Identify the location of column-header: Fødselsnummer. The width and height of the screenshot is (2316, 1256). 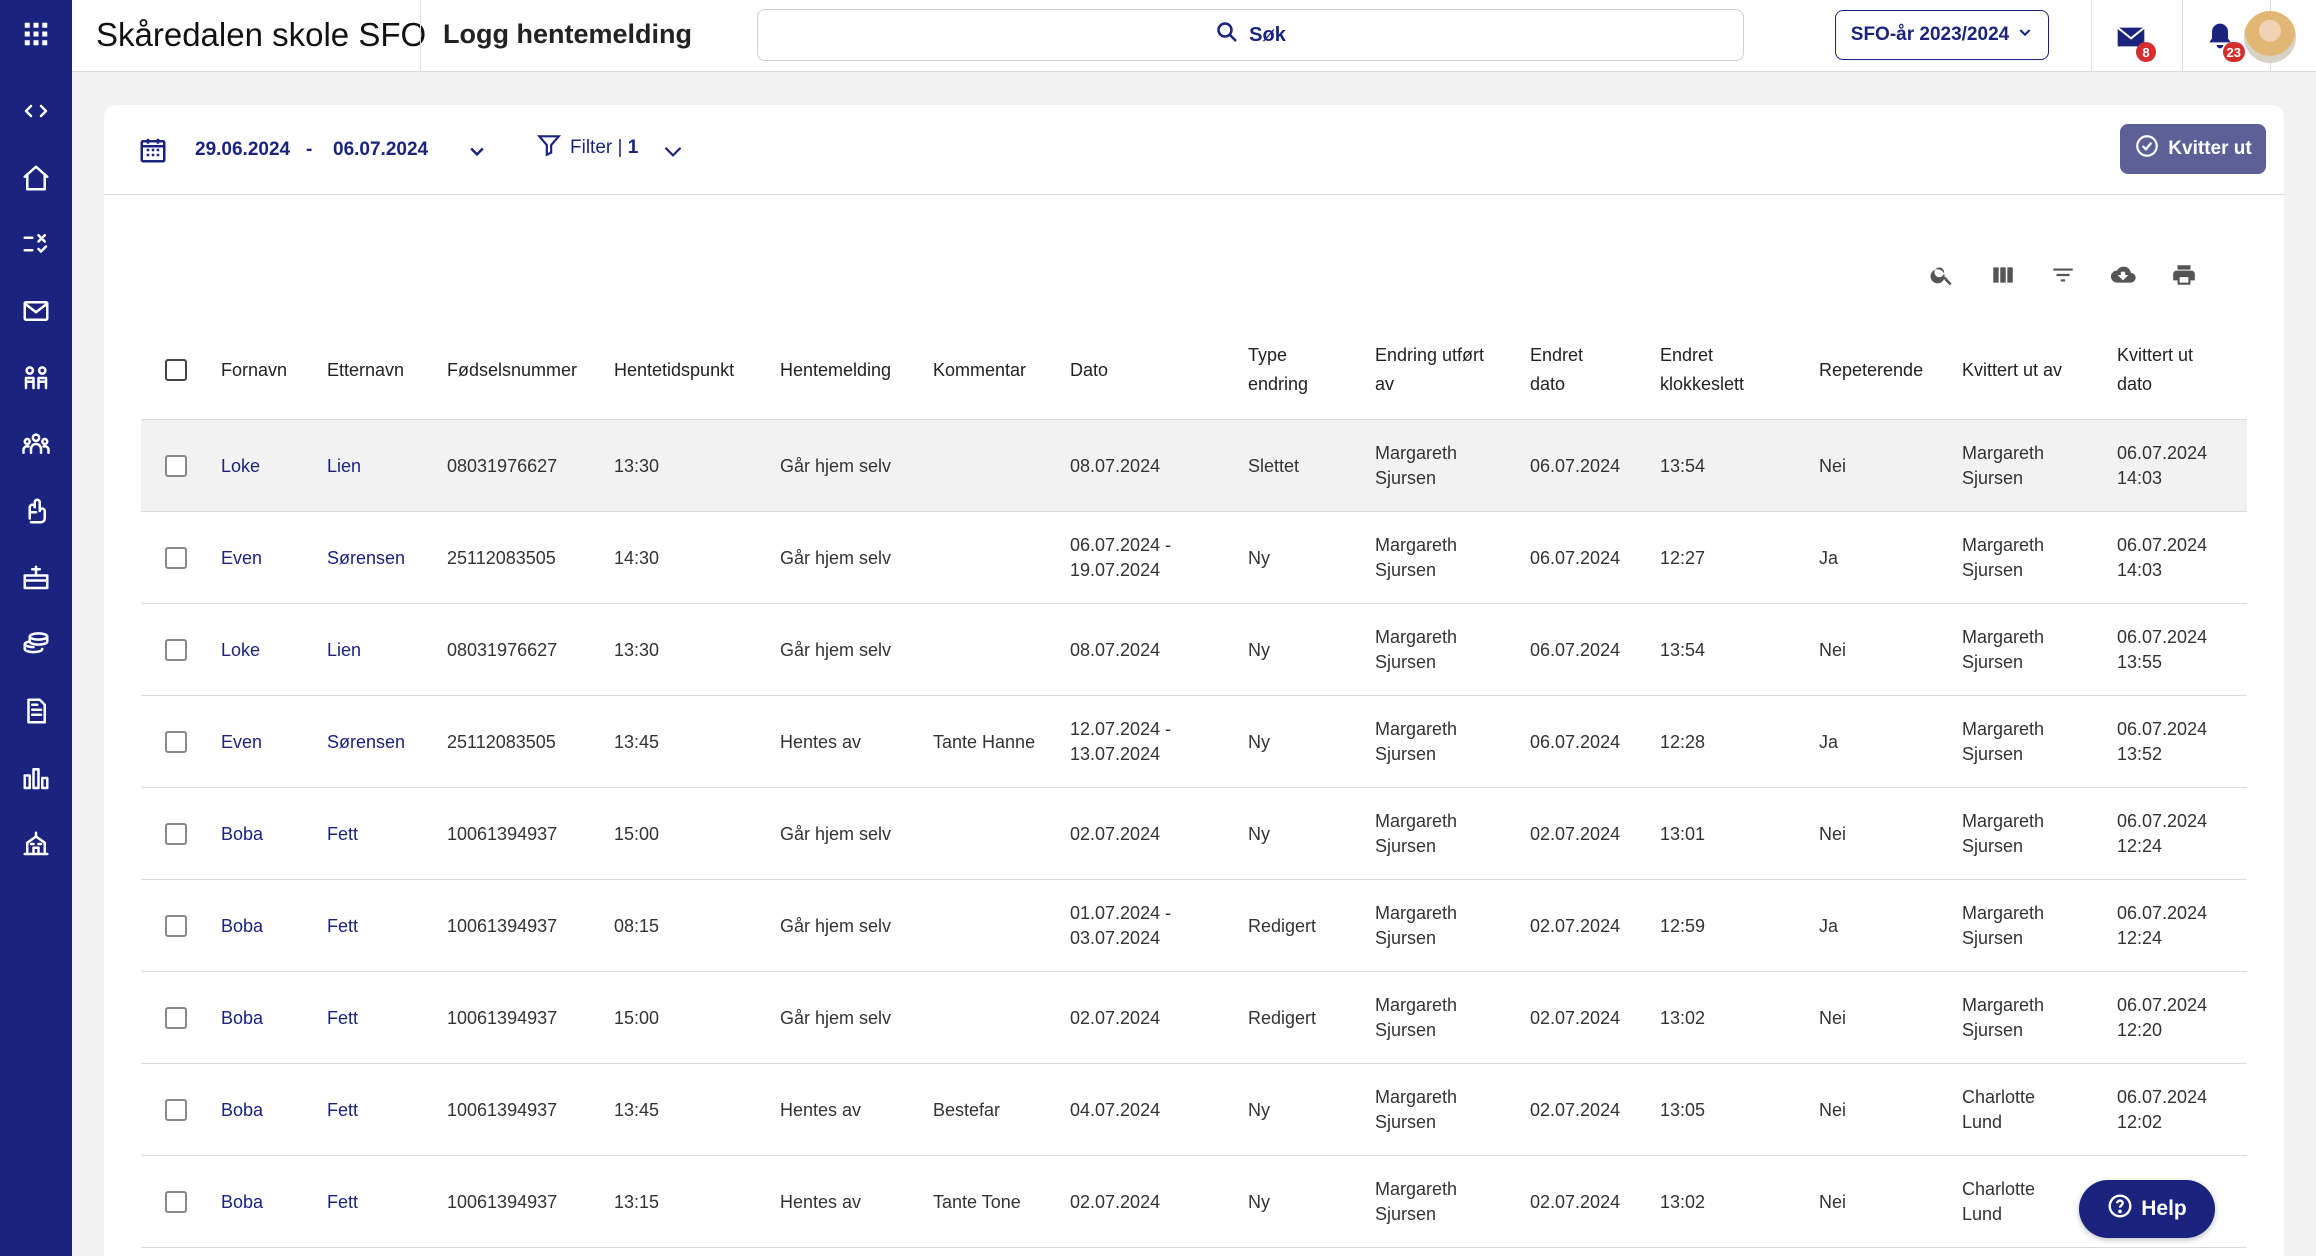
(512, 370).